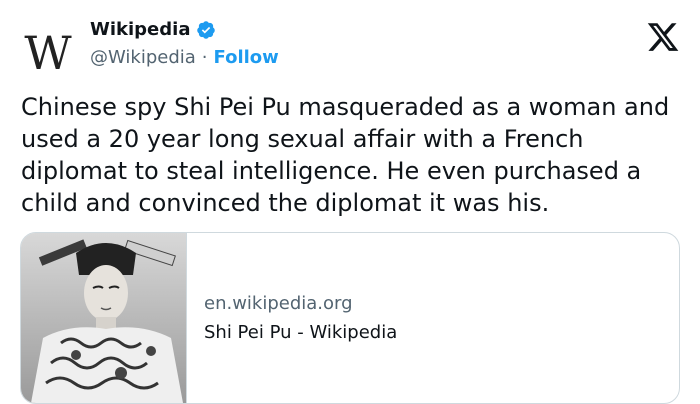  What do you see at coordinates (292, 318) in the screenshot?
I see `link-card-info: en.wikipedia.org Shi Pei Pu - Wikipedia` at bounding box center [292, 318].